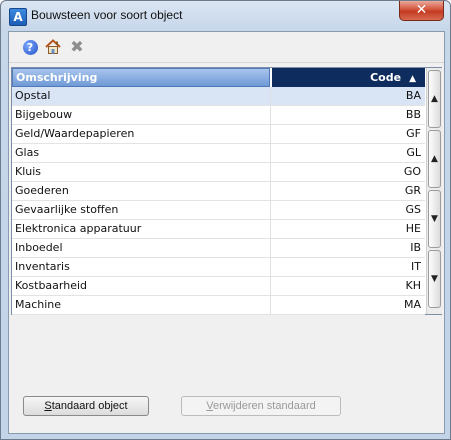  Describe the element at coordinates (218, 210) in the screenshot. I see `table-row: Gevaarlijke stoffen GS` at that location.